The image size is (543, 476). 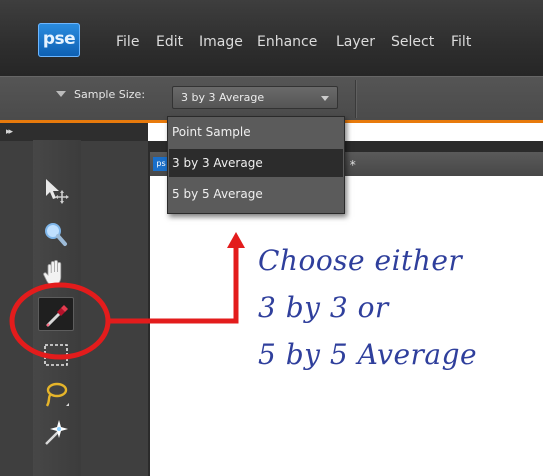 What do you see at coordinates (169, 42) in the screenshot?
I see `menu-edit: Edit` at bounding box center [169, 42].